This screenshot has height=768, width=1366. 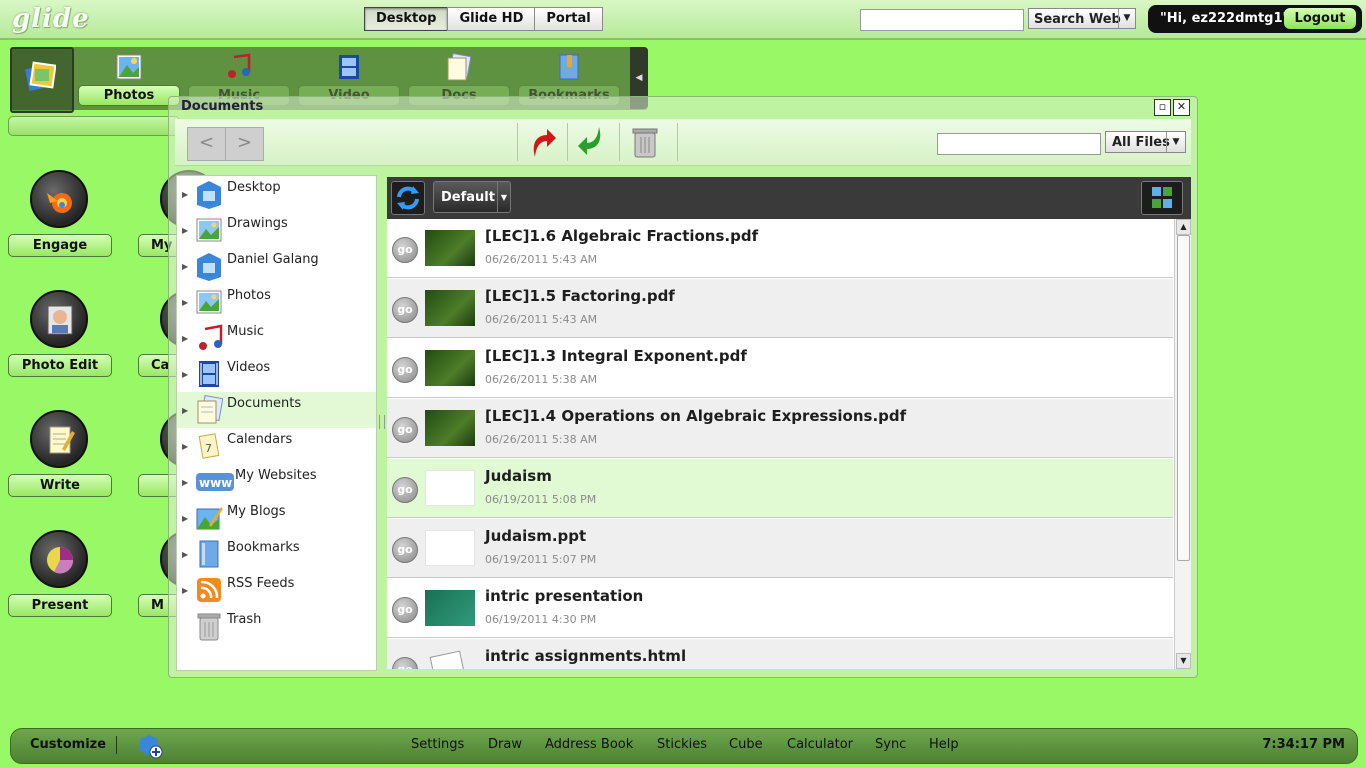 What do you see at coordinates (1303, 744) in the screenshot?
I see `clock: 7:34:17 PM` at bounding box center [1303, 744].